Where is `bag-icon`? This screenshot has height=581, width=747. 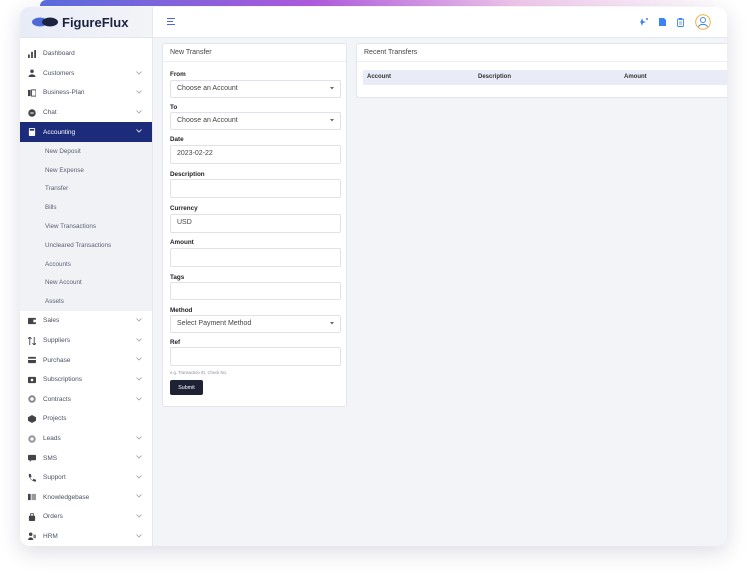
bag-icon is located at coordinates (31, 516).